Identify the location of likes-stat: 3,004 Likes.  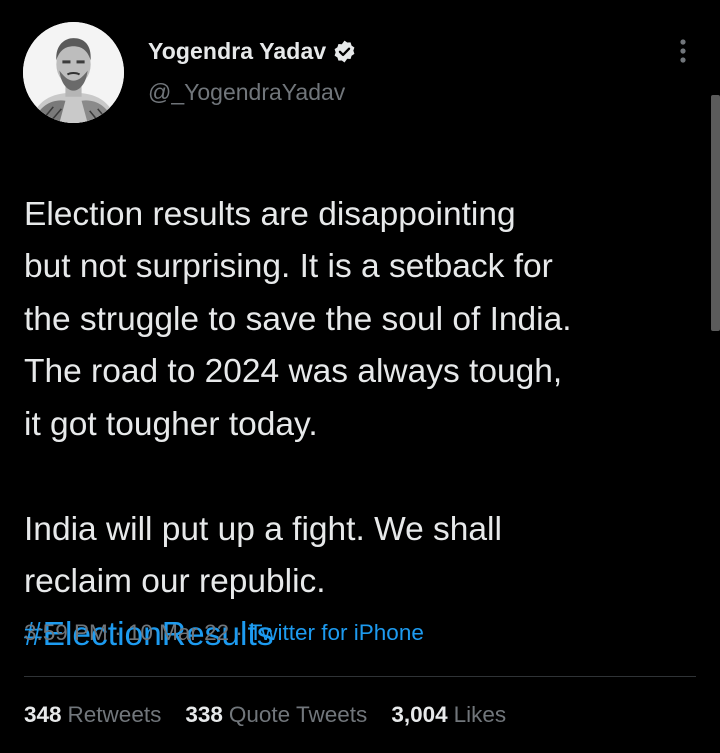
(448, 715).